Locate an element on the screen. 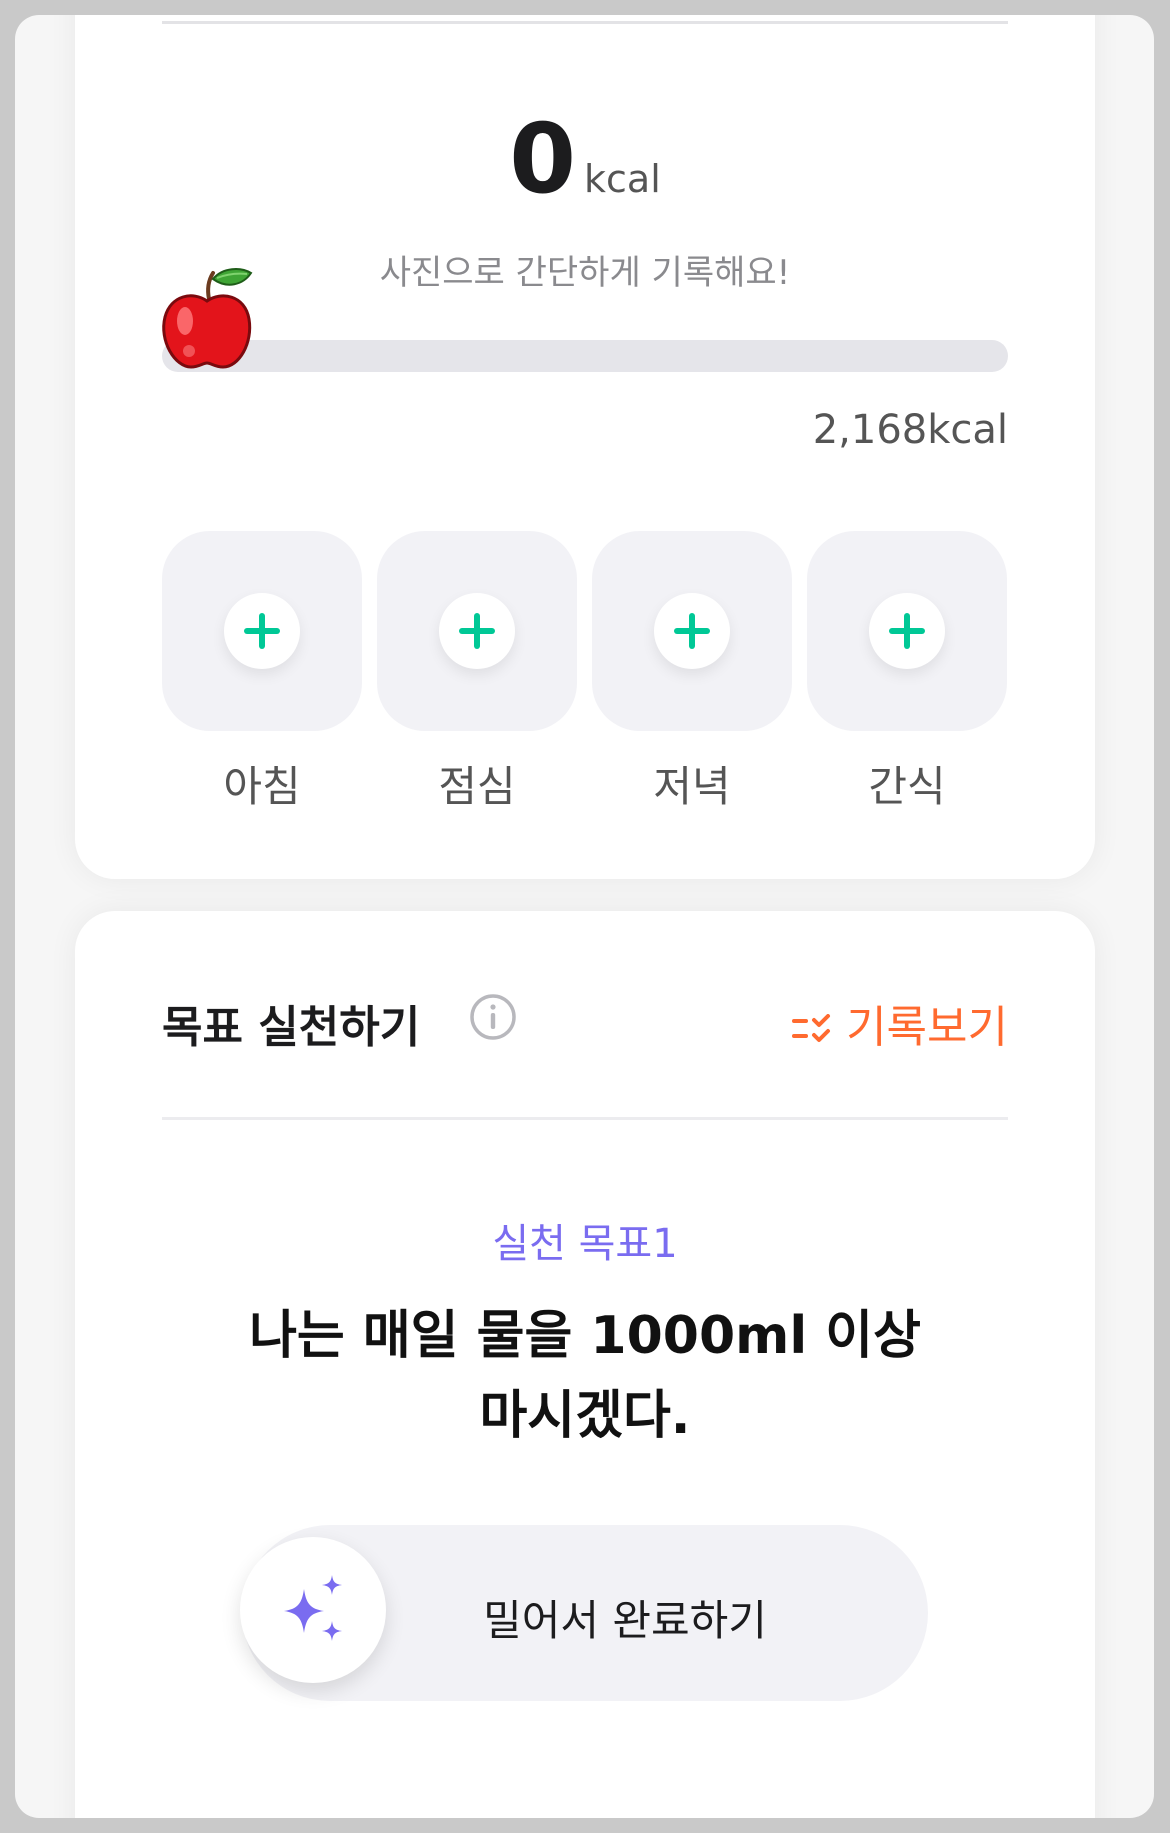  sparkle-icon is located at coordinates (313, 1608).